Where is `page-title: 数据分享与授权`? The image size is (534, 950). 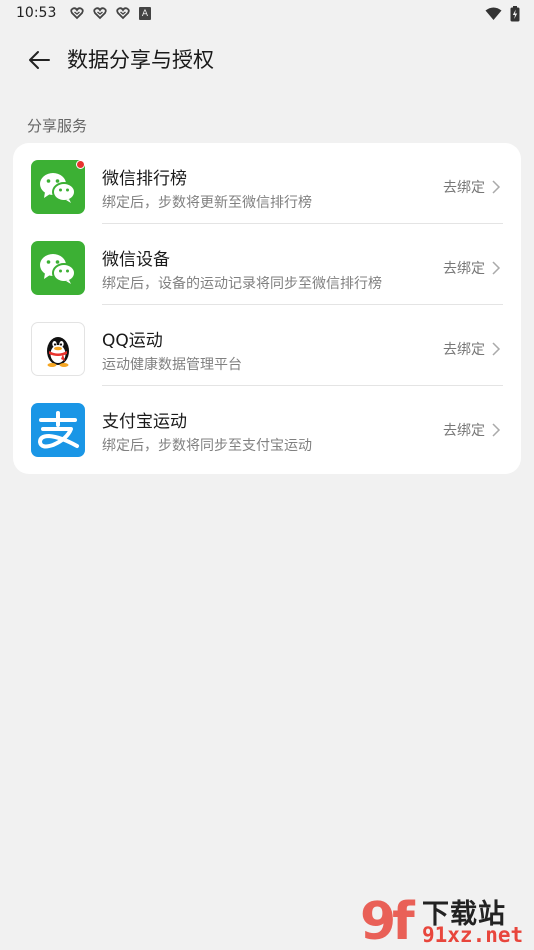
page-title: 数据分享与授权 is located at coordinates (140, 60).